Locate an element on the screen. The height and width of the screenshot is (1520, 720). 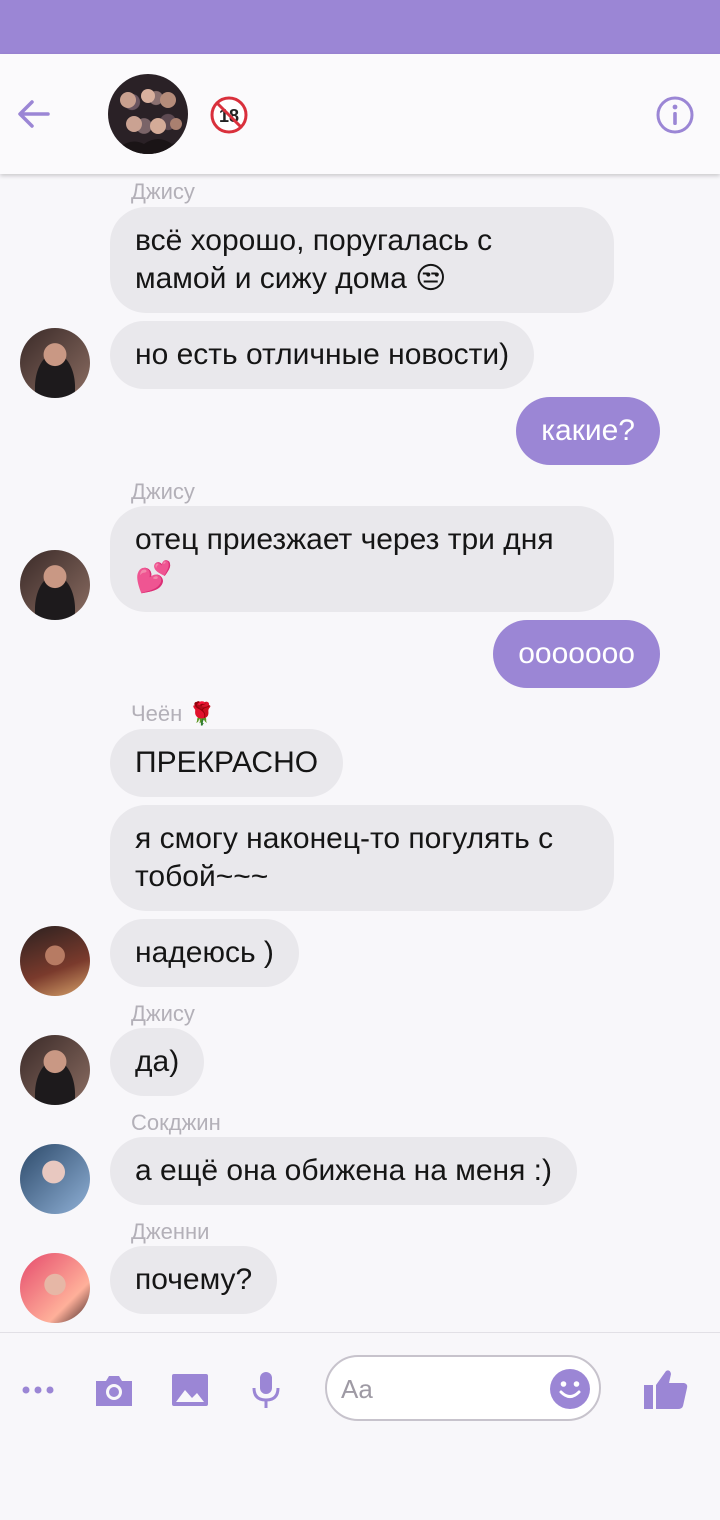
info-icon is located at coordinates (675, 115).